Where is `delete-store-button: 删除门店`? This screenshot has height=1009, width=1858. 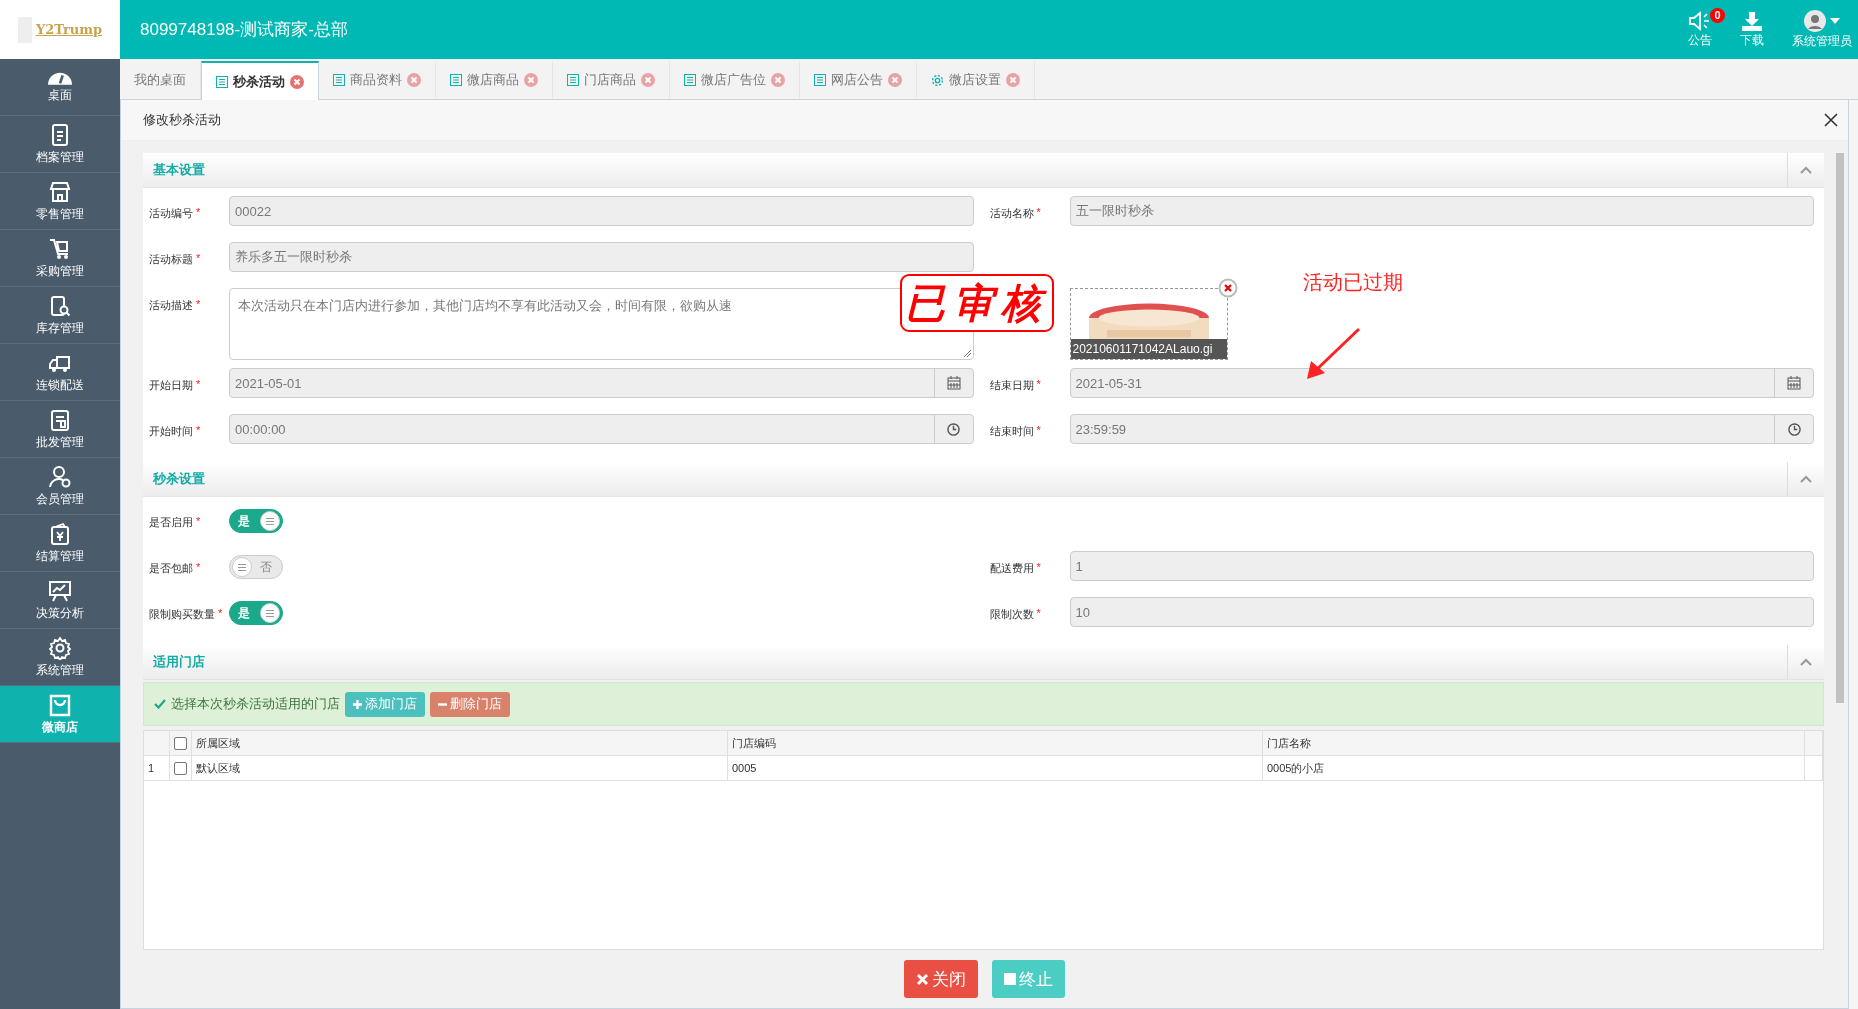 delete-store-button: 删除门店 is located at coordinates (470, 704).